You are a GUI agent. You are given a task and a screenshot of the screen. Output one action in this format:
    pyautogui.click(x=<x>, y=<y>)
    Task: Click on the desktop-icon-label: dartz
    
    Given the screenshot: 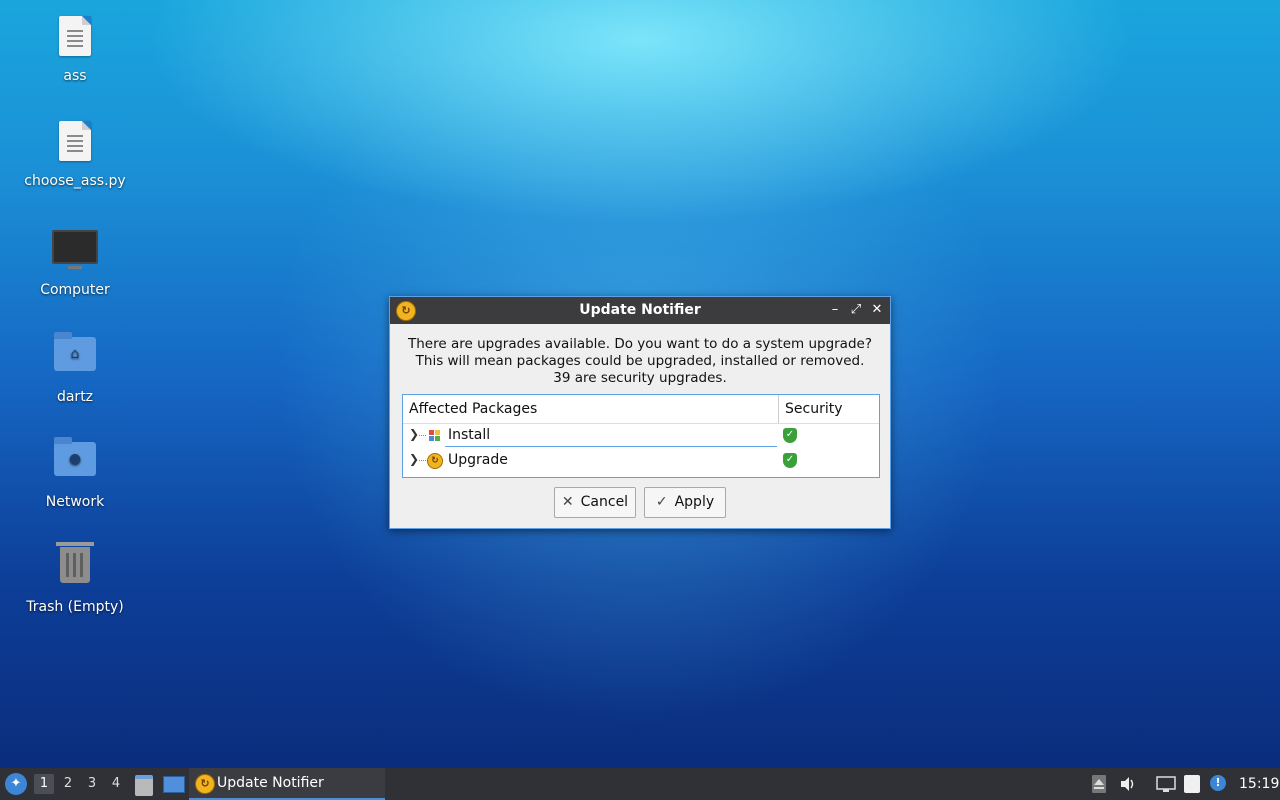 What is the action you would take?
    pyautogui.click(x=75, y=397)
    